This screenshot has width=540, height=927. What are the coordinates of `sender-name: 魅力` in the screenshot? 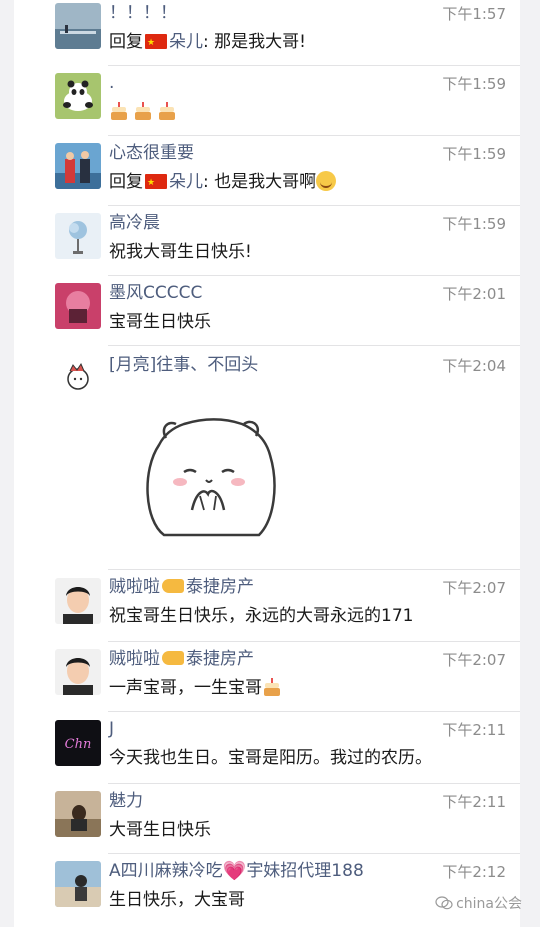 It's located at (126, 801).